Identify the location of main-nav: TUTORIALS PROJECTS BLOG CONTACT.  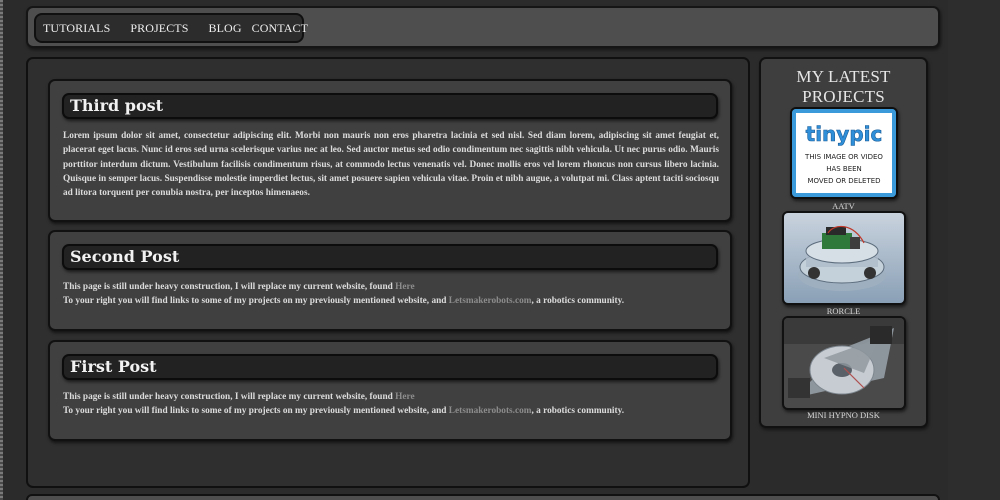
(171, 28).